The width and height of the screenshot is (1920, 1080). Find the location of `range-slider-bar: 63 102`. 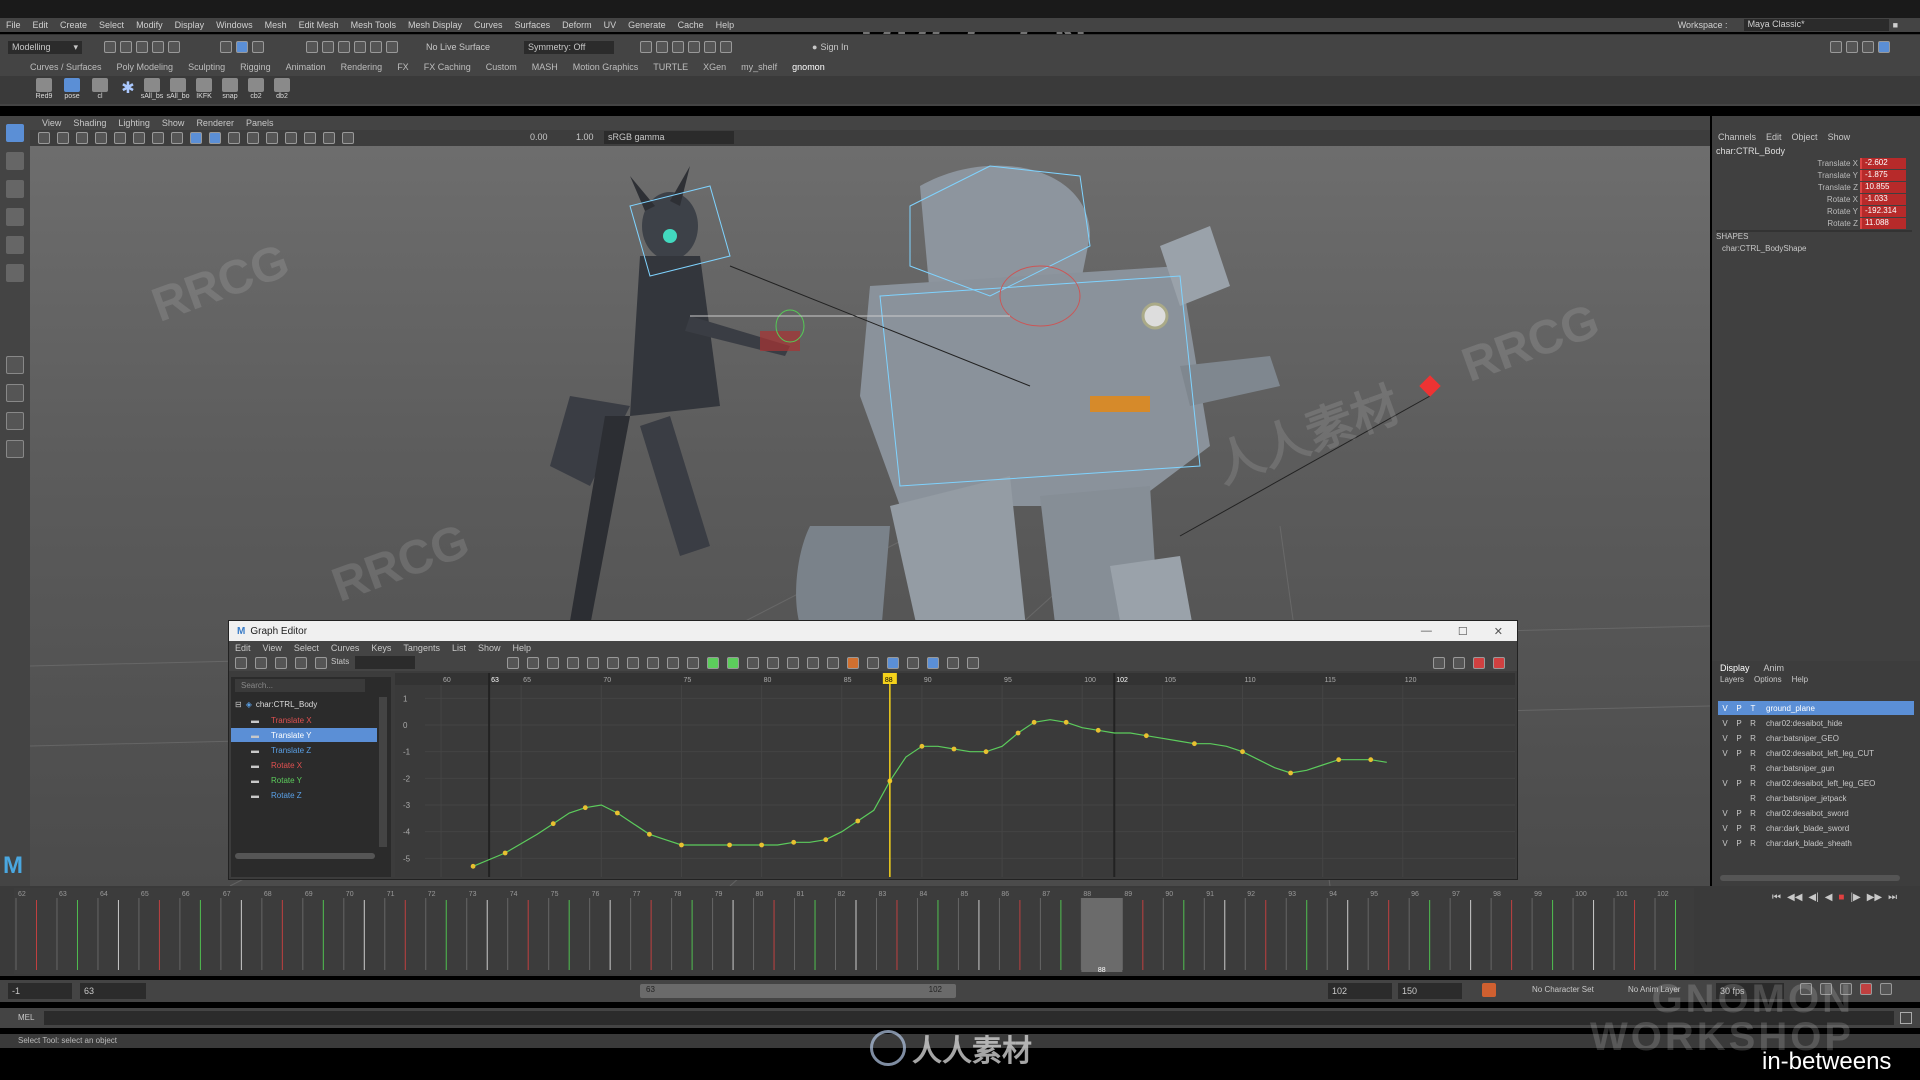

range-slider-bar: 63 102 is located at coordinates (798, 991).